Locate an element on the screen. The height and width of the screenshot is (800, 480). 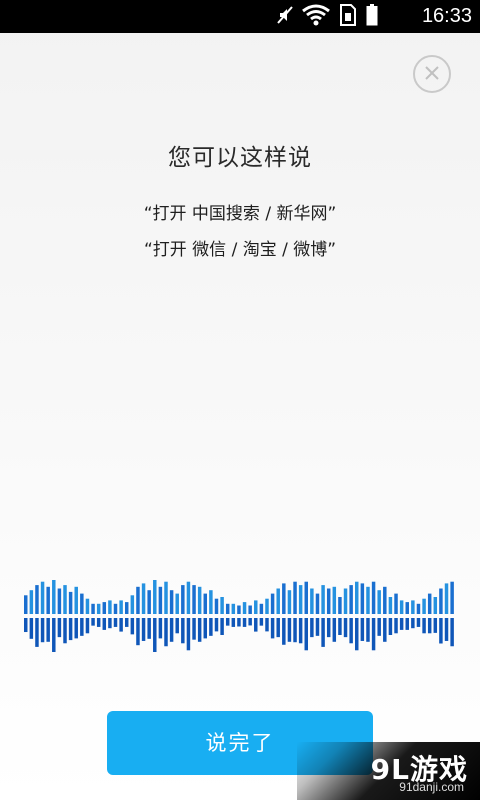
voice-waveform is located at coordinates (239, 616).